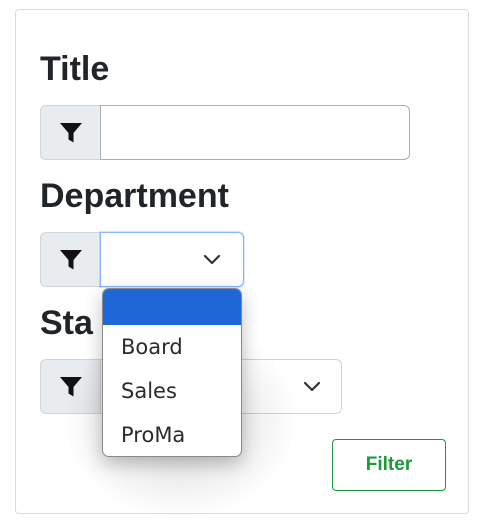 Image resolution: width=484 pixels, height=527 pixels. I want to click on dropdown-option-sales: Sales, so click(172, 391).